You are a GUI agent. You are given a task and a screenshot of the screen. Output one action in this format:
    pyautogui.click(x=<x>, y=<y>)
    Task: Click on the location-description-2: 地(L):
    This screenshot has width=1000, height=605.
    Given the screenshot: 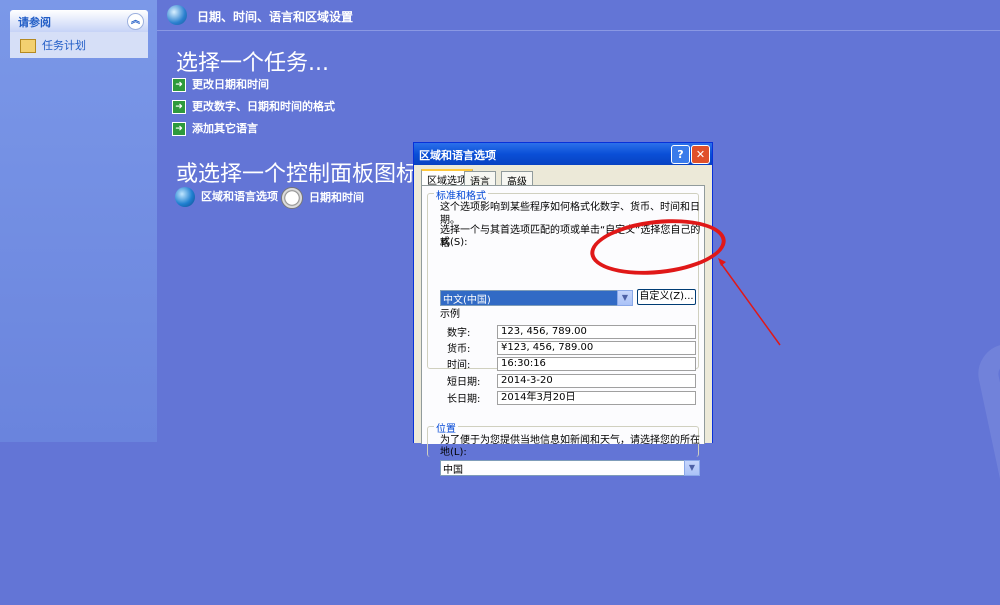 What is the action you would take?
    pyautogui.click(x=453, y=452)
    